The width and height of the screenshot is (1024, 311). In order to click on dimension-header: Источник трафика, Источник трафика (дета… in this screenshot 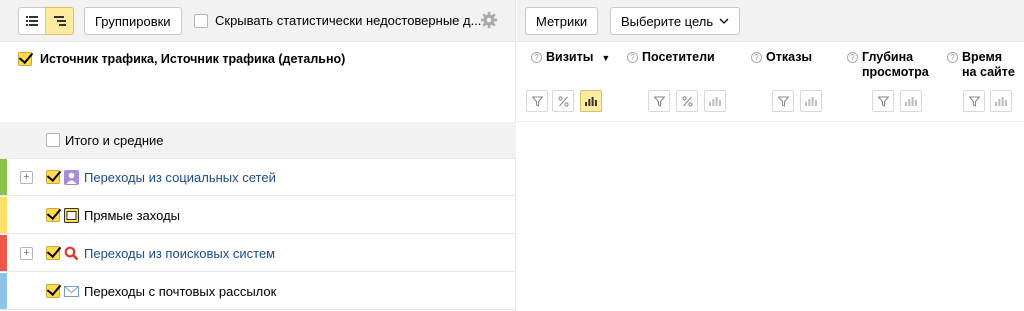, I will do `click(181, 59)`.